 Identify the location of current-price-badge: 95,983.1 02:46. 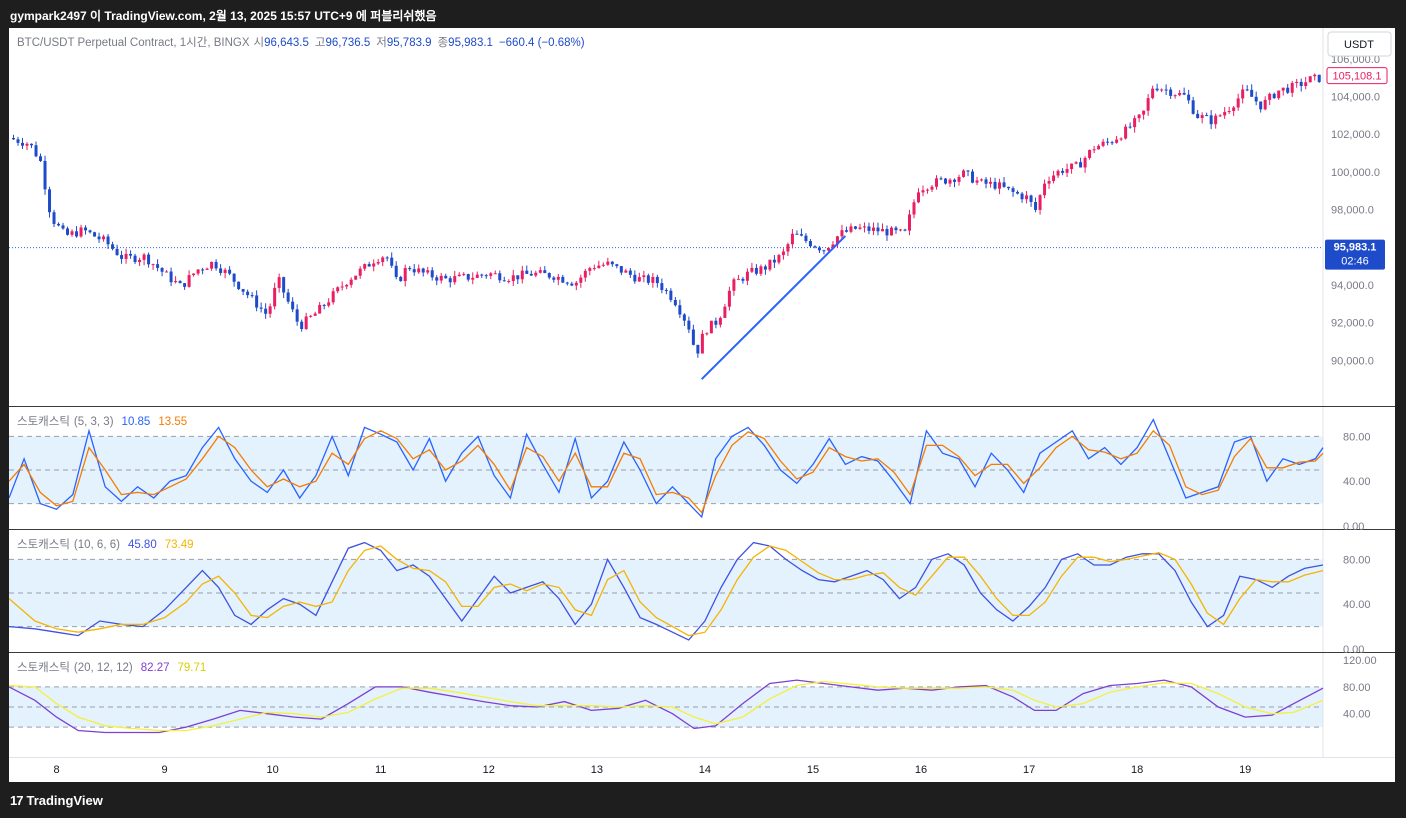
(1355, 254).